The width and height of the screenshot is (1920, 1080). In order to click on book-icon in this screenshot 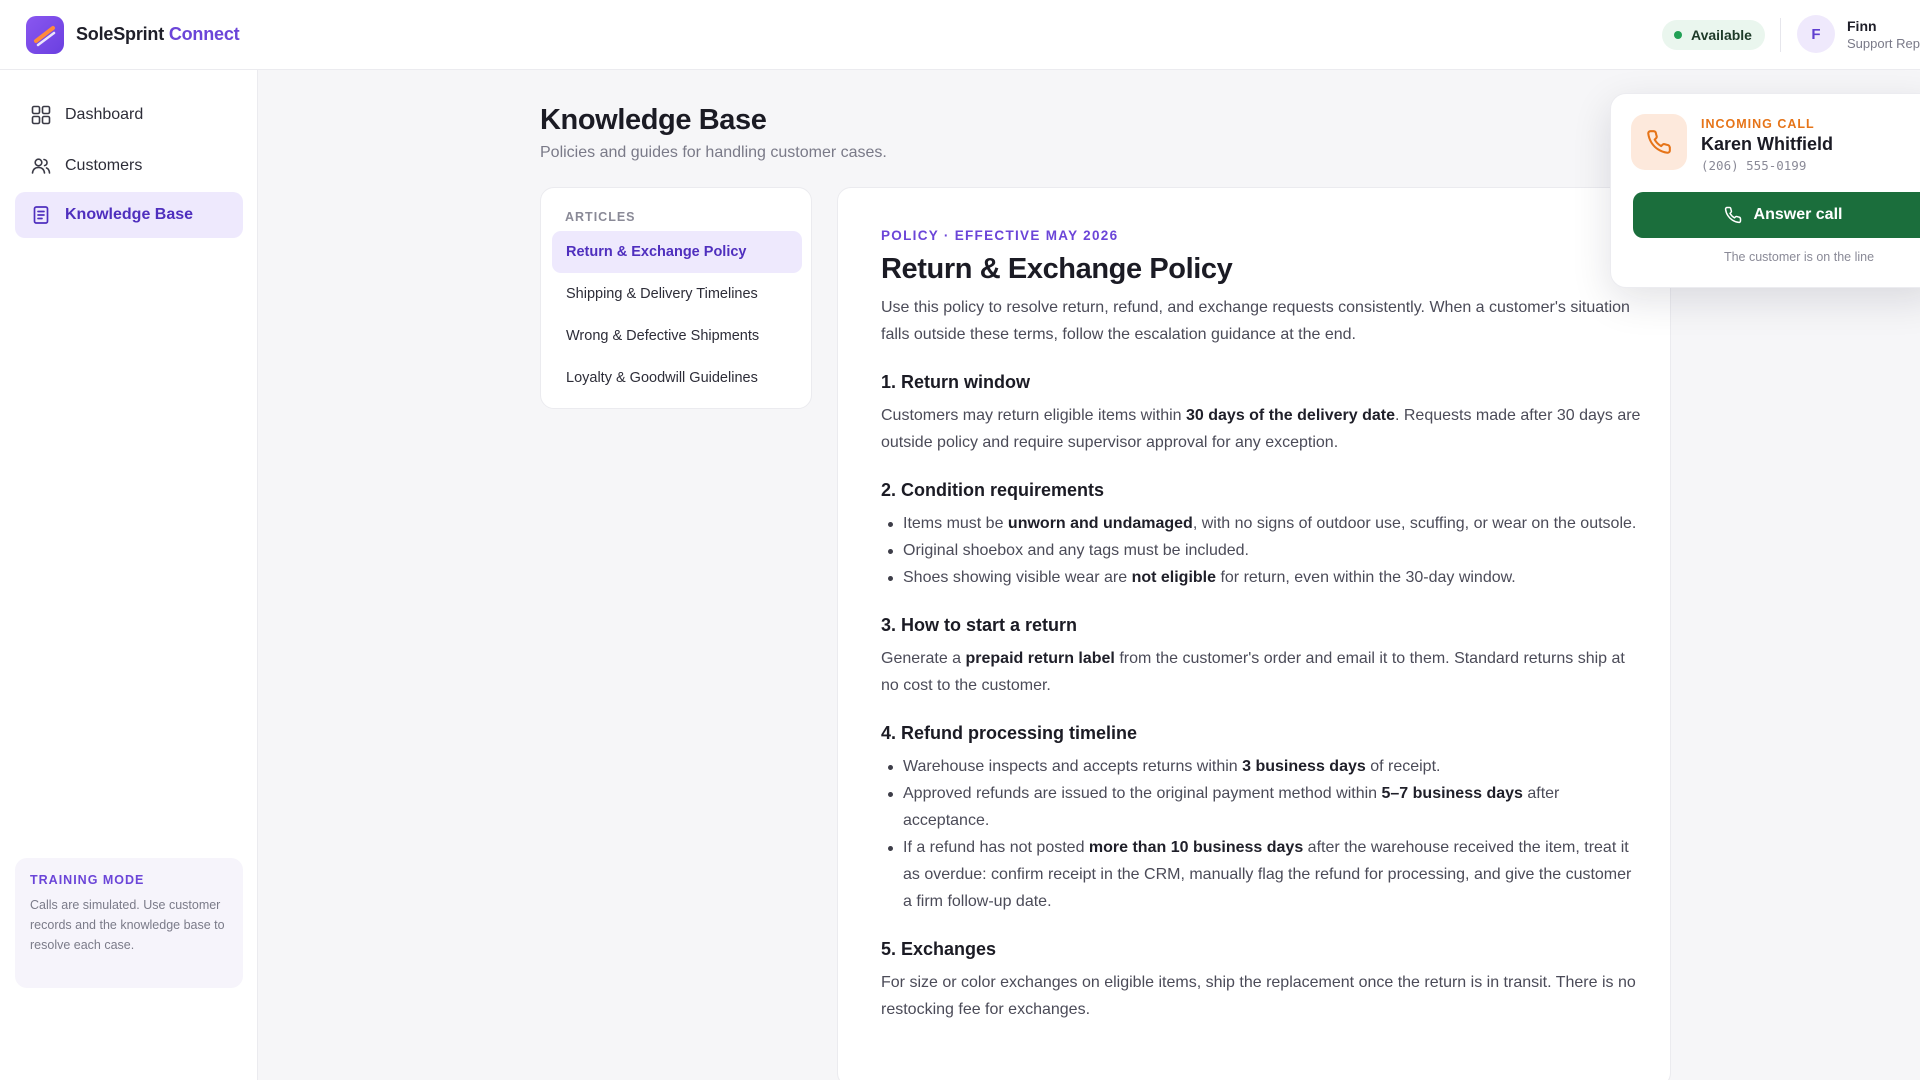, I will do `click(41, 215)`.